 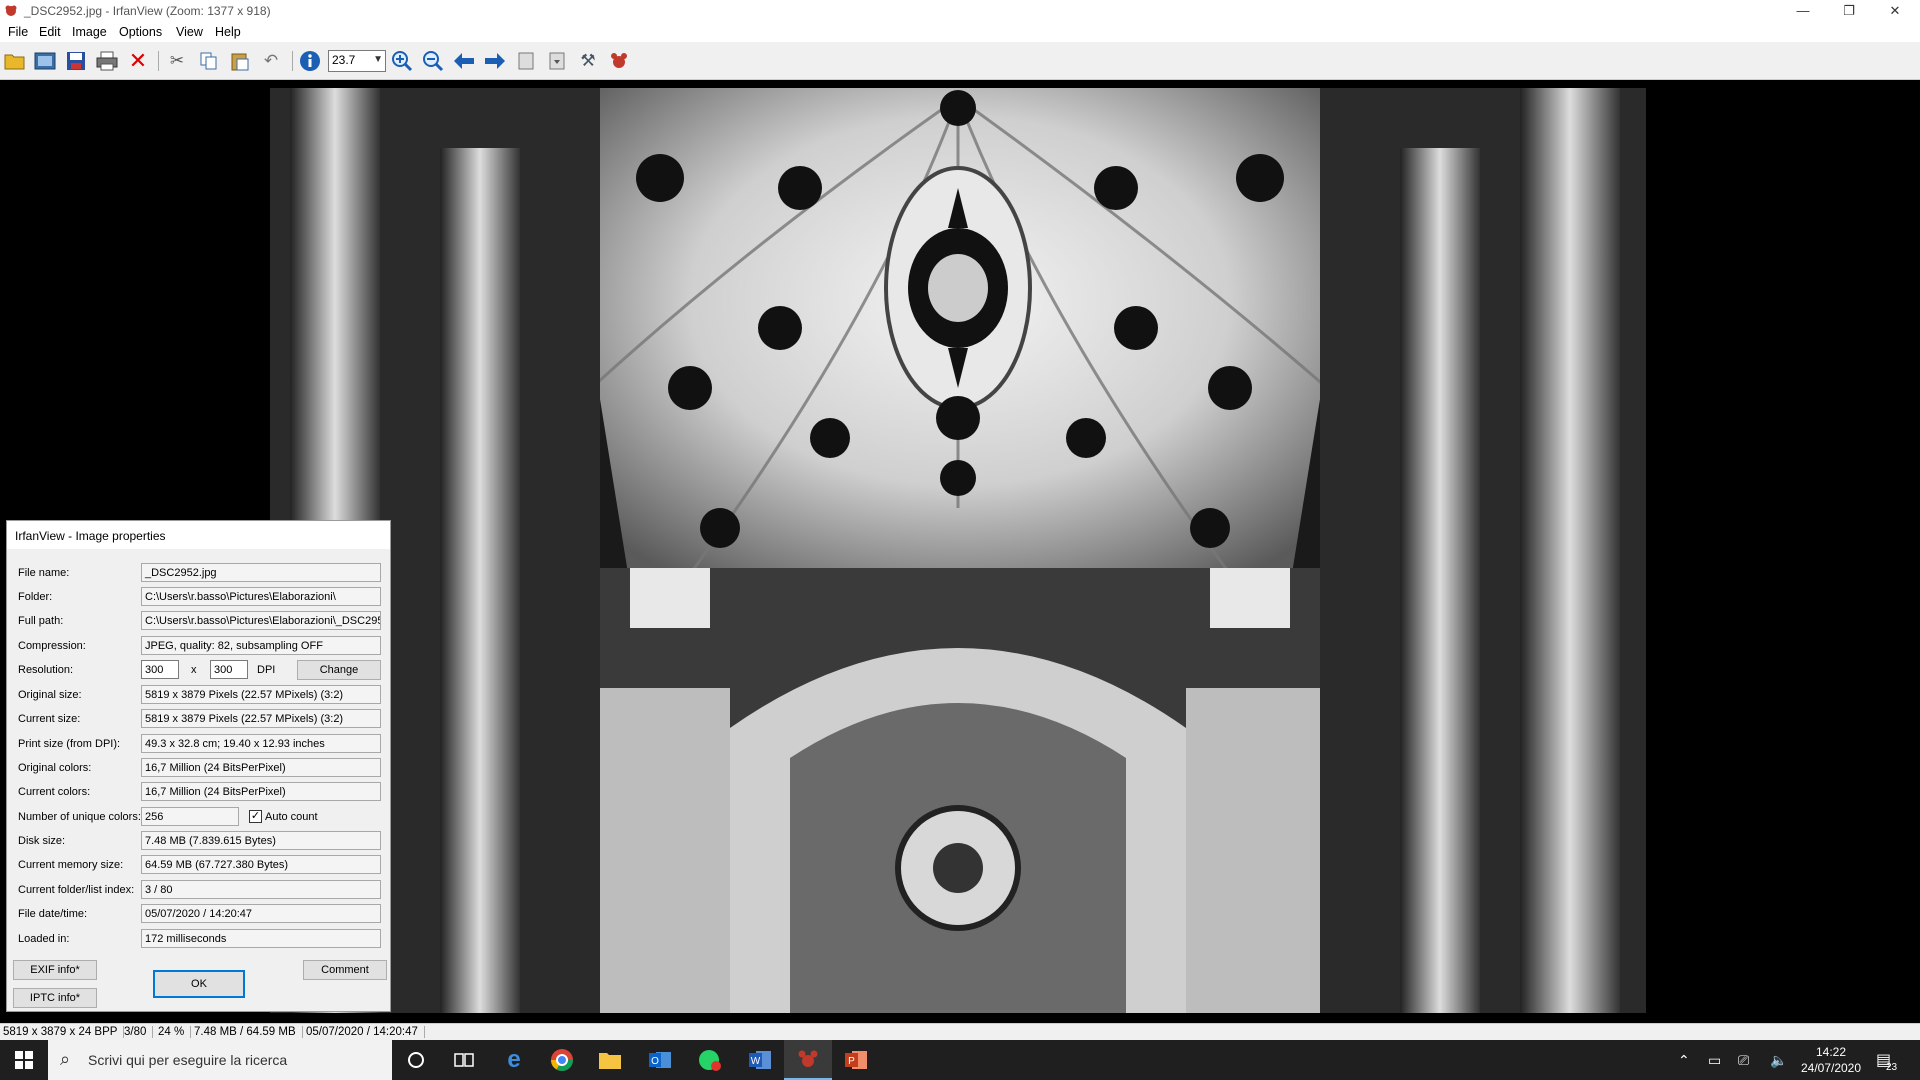 What do you see at coordinates (310, 61) in the screenshot?
I see `info-icon` at bounding box center [310, 61].